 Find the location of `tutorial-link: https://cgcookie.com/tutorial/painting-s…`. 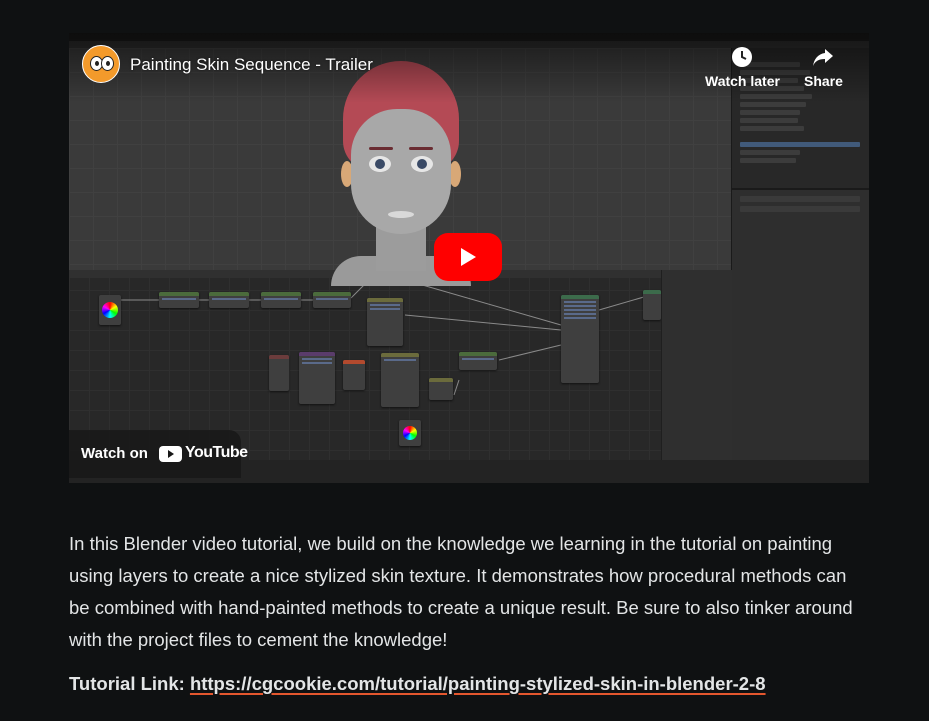

tutorial-link: https://cgcookie.com/tutorial/painting-s… is located at coordinates (478, 683).